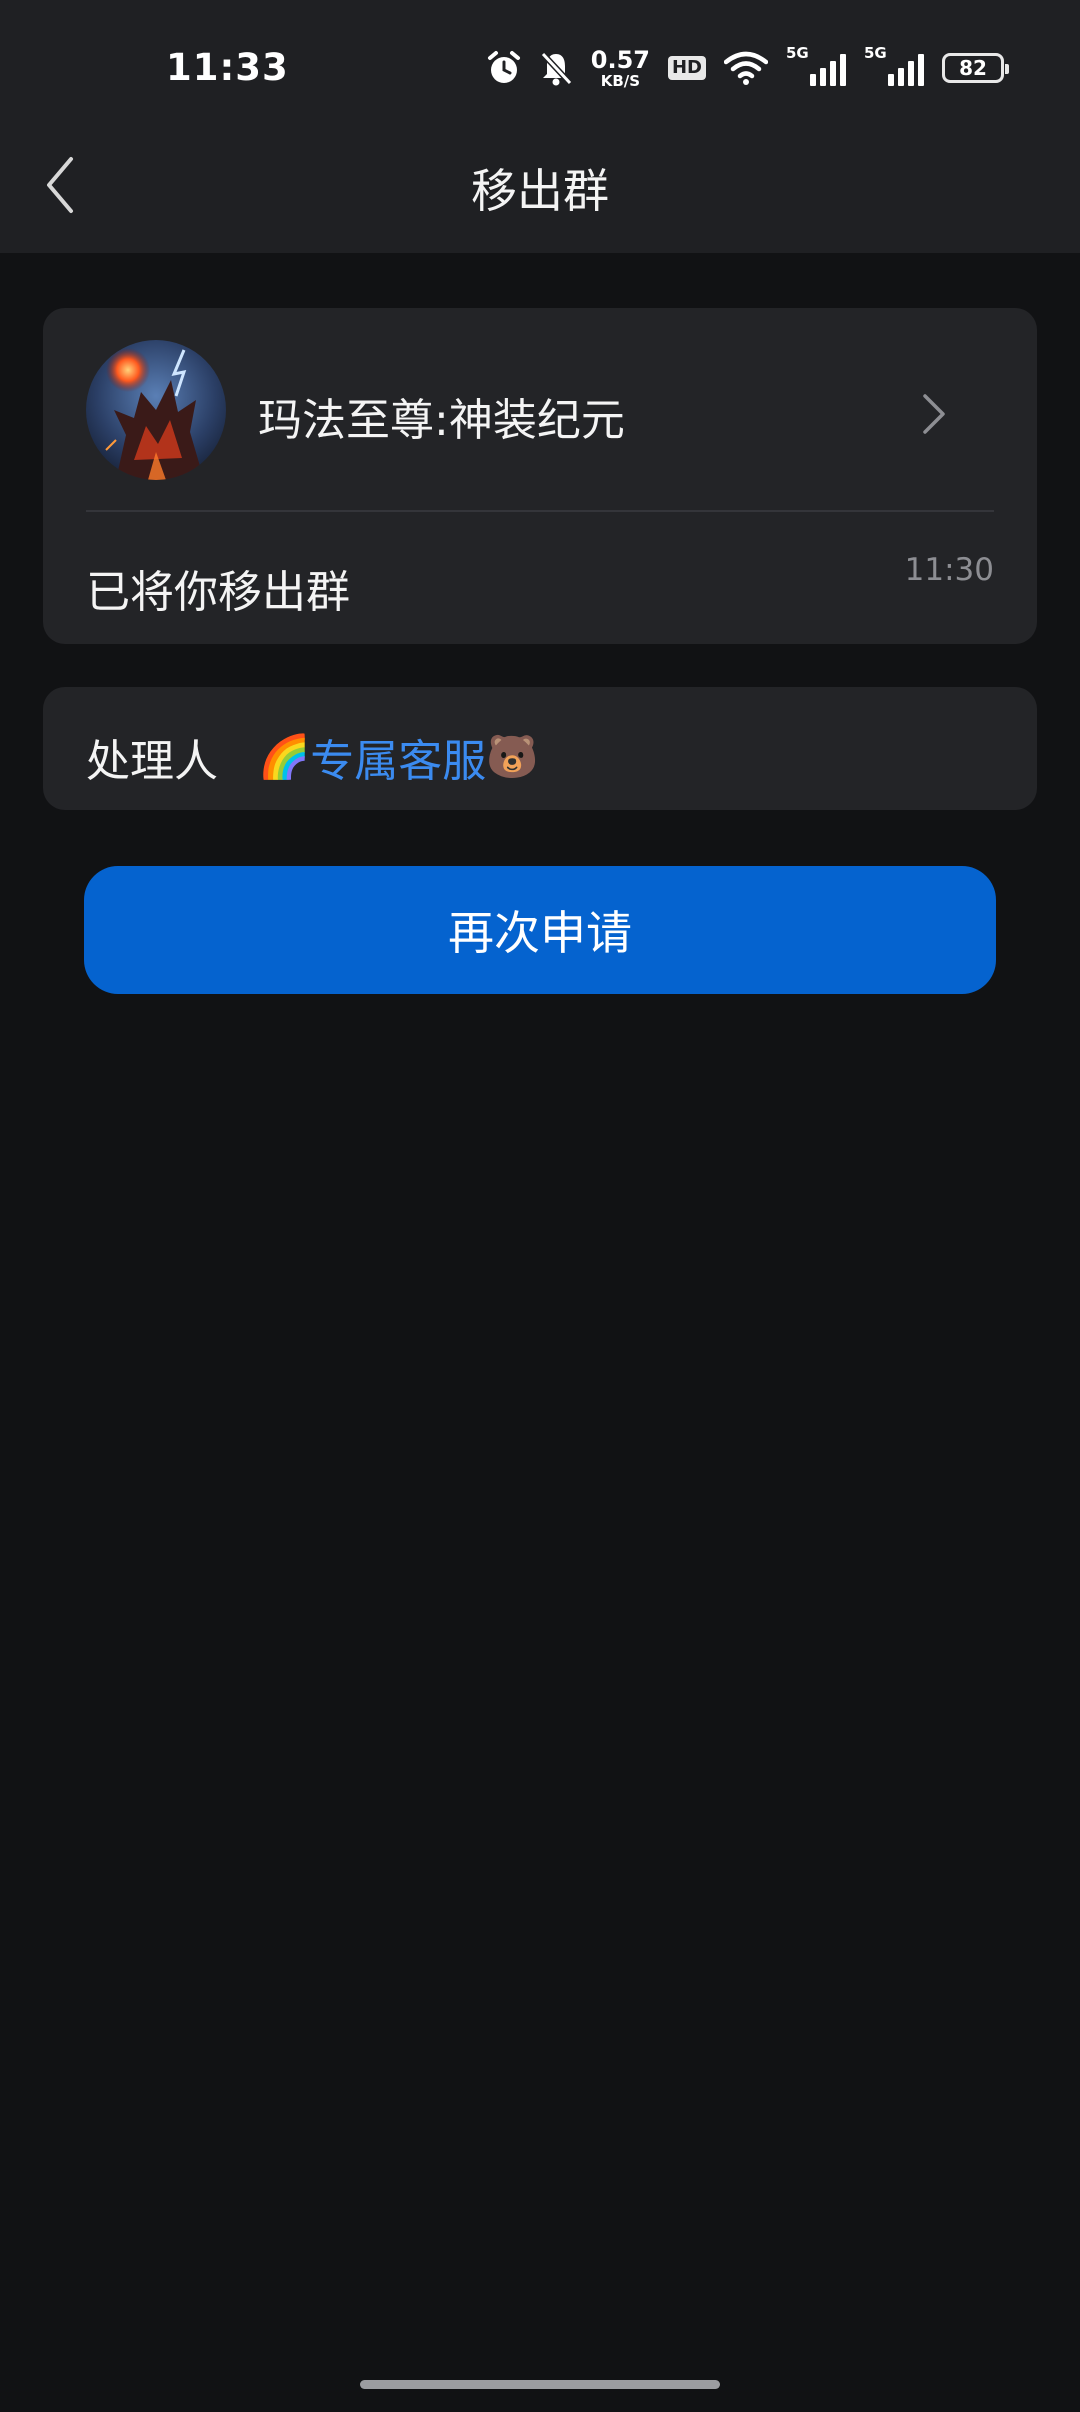 This screenshot has width=1080, height=2412. Describe the element at coordinates (797, 53) in the screenshot. I see `sim1-label: 5G` at that location.